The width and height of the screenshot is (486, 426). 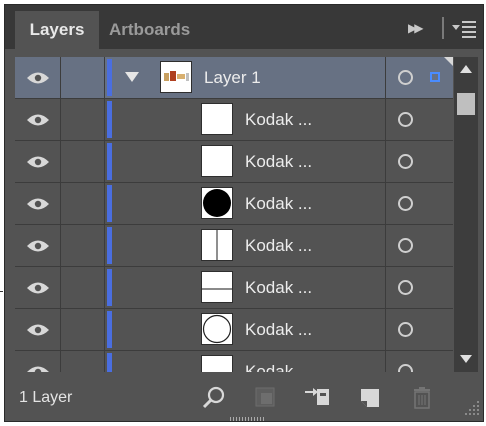 What do you see at coordinates (466, 214) in the screenshot?
I see `vertical-scrollbar` at bounding box center [466, 214].